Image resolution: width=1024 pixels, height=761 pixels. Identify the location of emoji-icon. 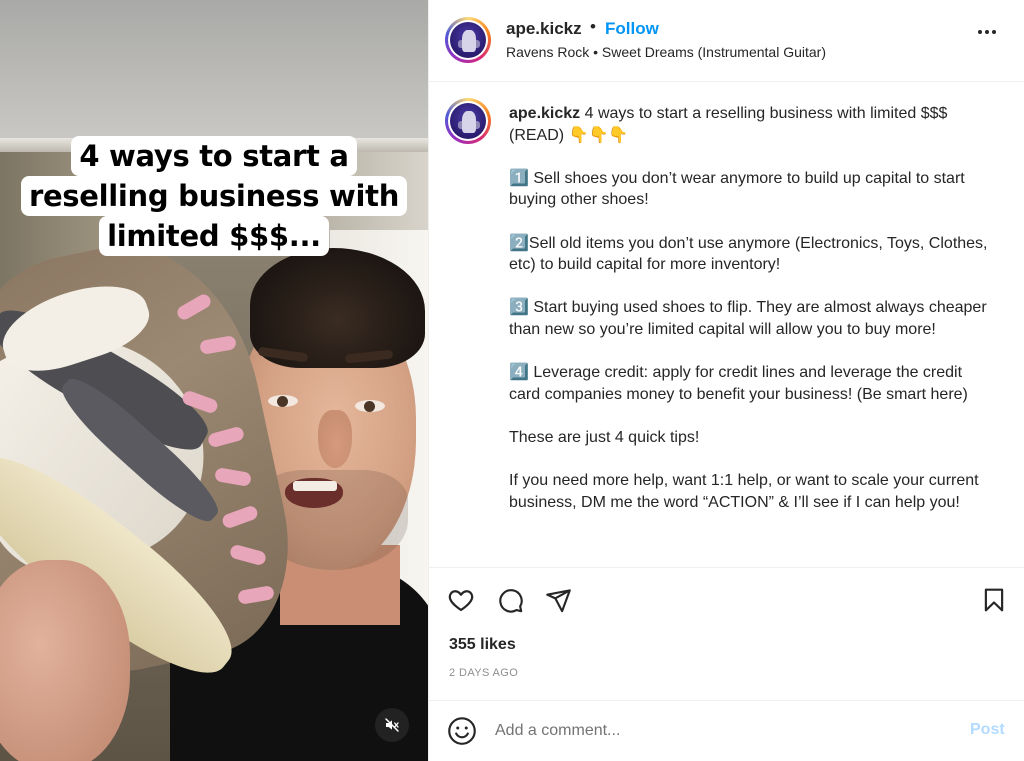
(462, 731).